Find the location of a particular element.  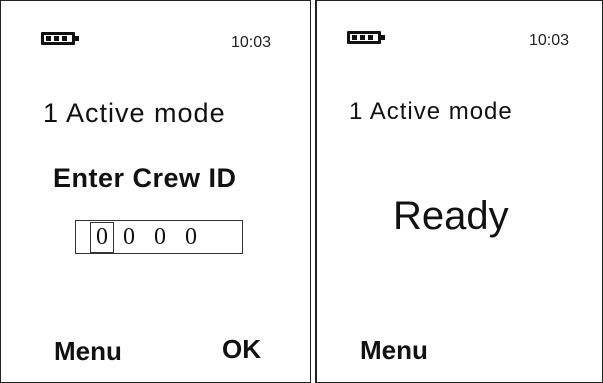

crew-id-input: 0 0 0 0 is located at coordinates (159, 237).